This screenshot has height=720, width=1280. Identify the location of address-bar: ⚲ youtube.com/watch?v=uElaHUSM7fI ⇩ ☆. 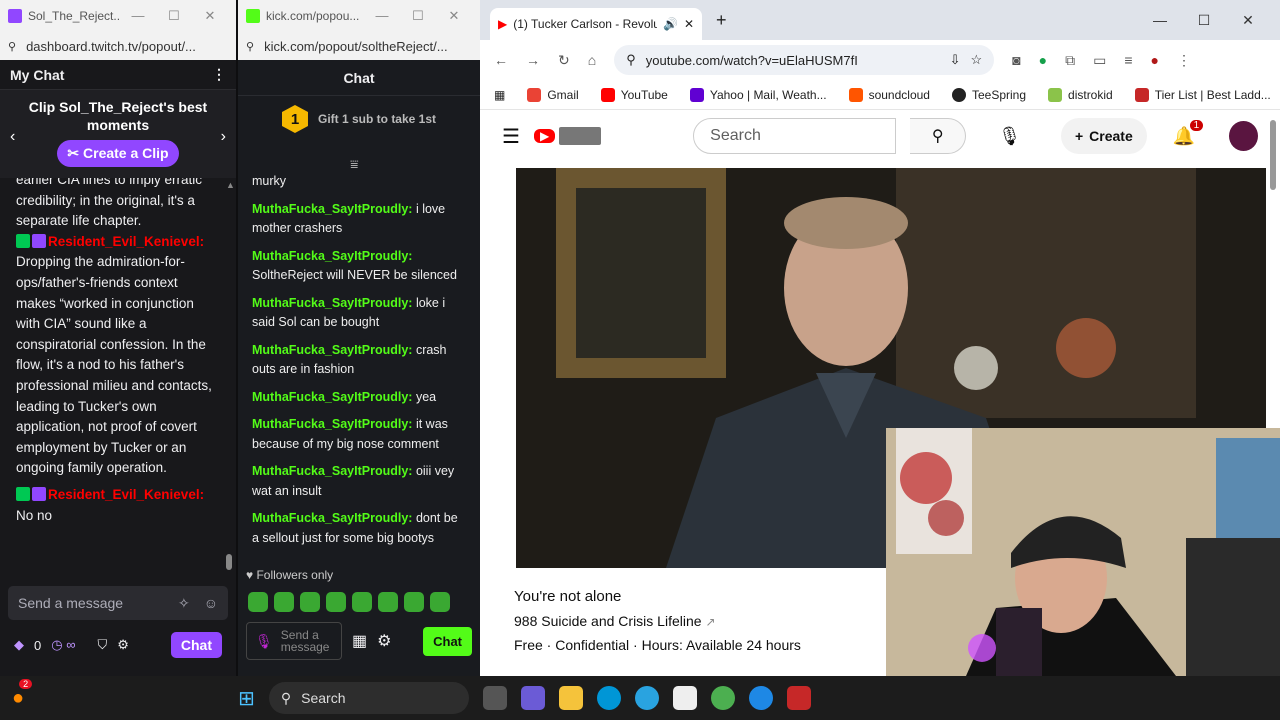
(804, 60).